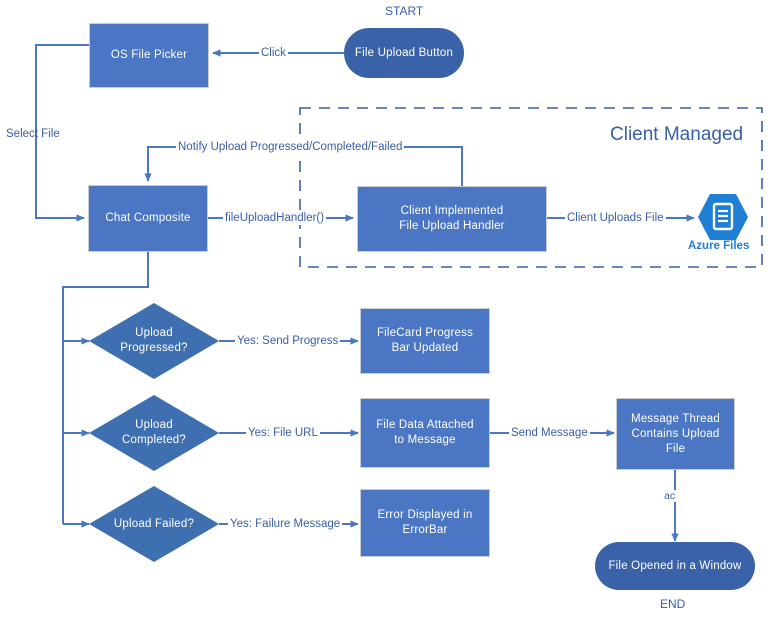 The width and height of the screenshot is (771, 619). Describe the element at coordinates (673, 604) in the screenshot. I see `end-marker: END` at that location.